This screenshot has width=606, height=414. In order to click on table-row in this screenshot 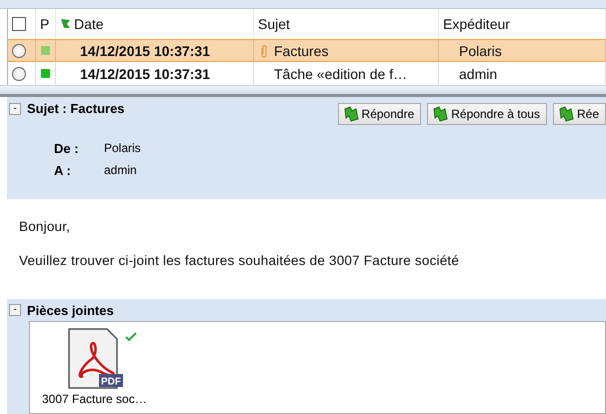, I will do `click(22, 50)`.